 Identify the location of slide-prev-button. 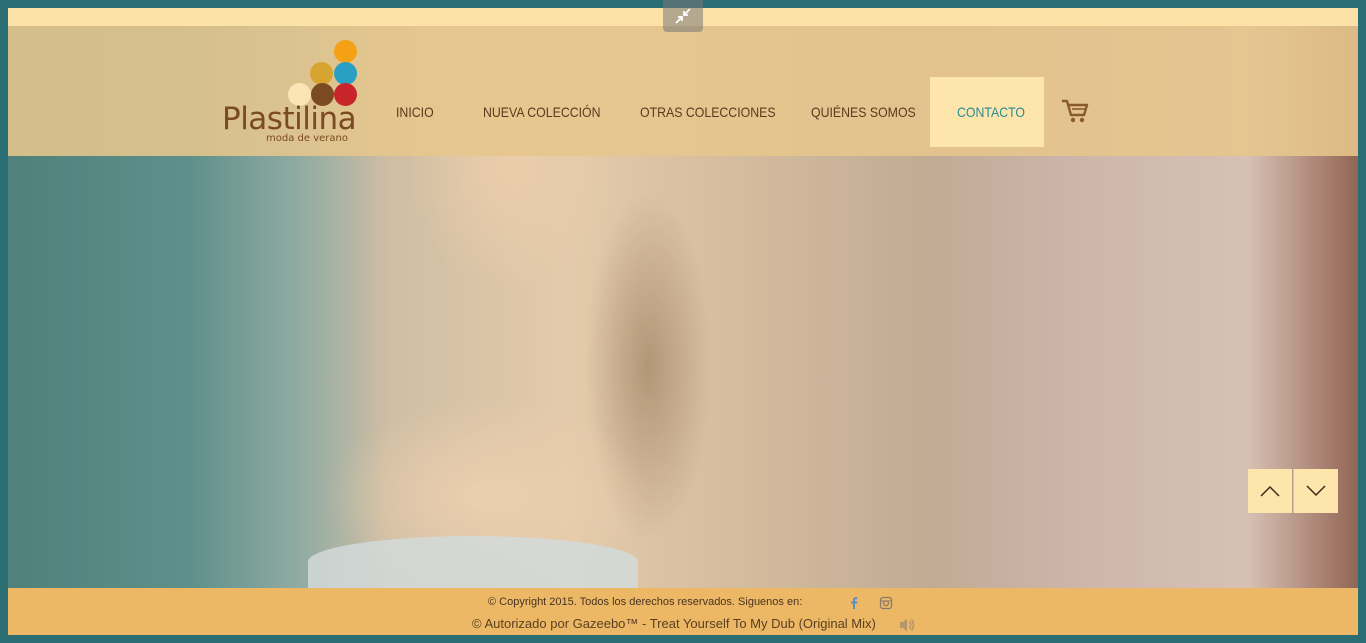
(1270, 491).